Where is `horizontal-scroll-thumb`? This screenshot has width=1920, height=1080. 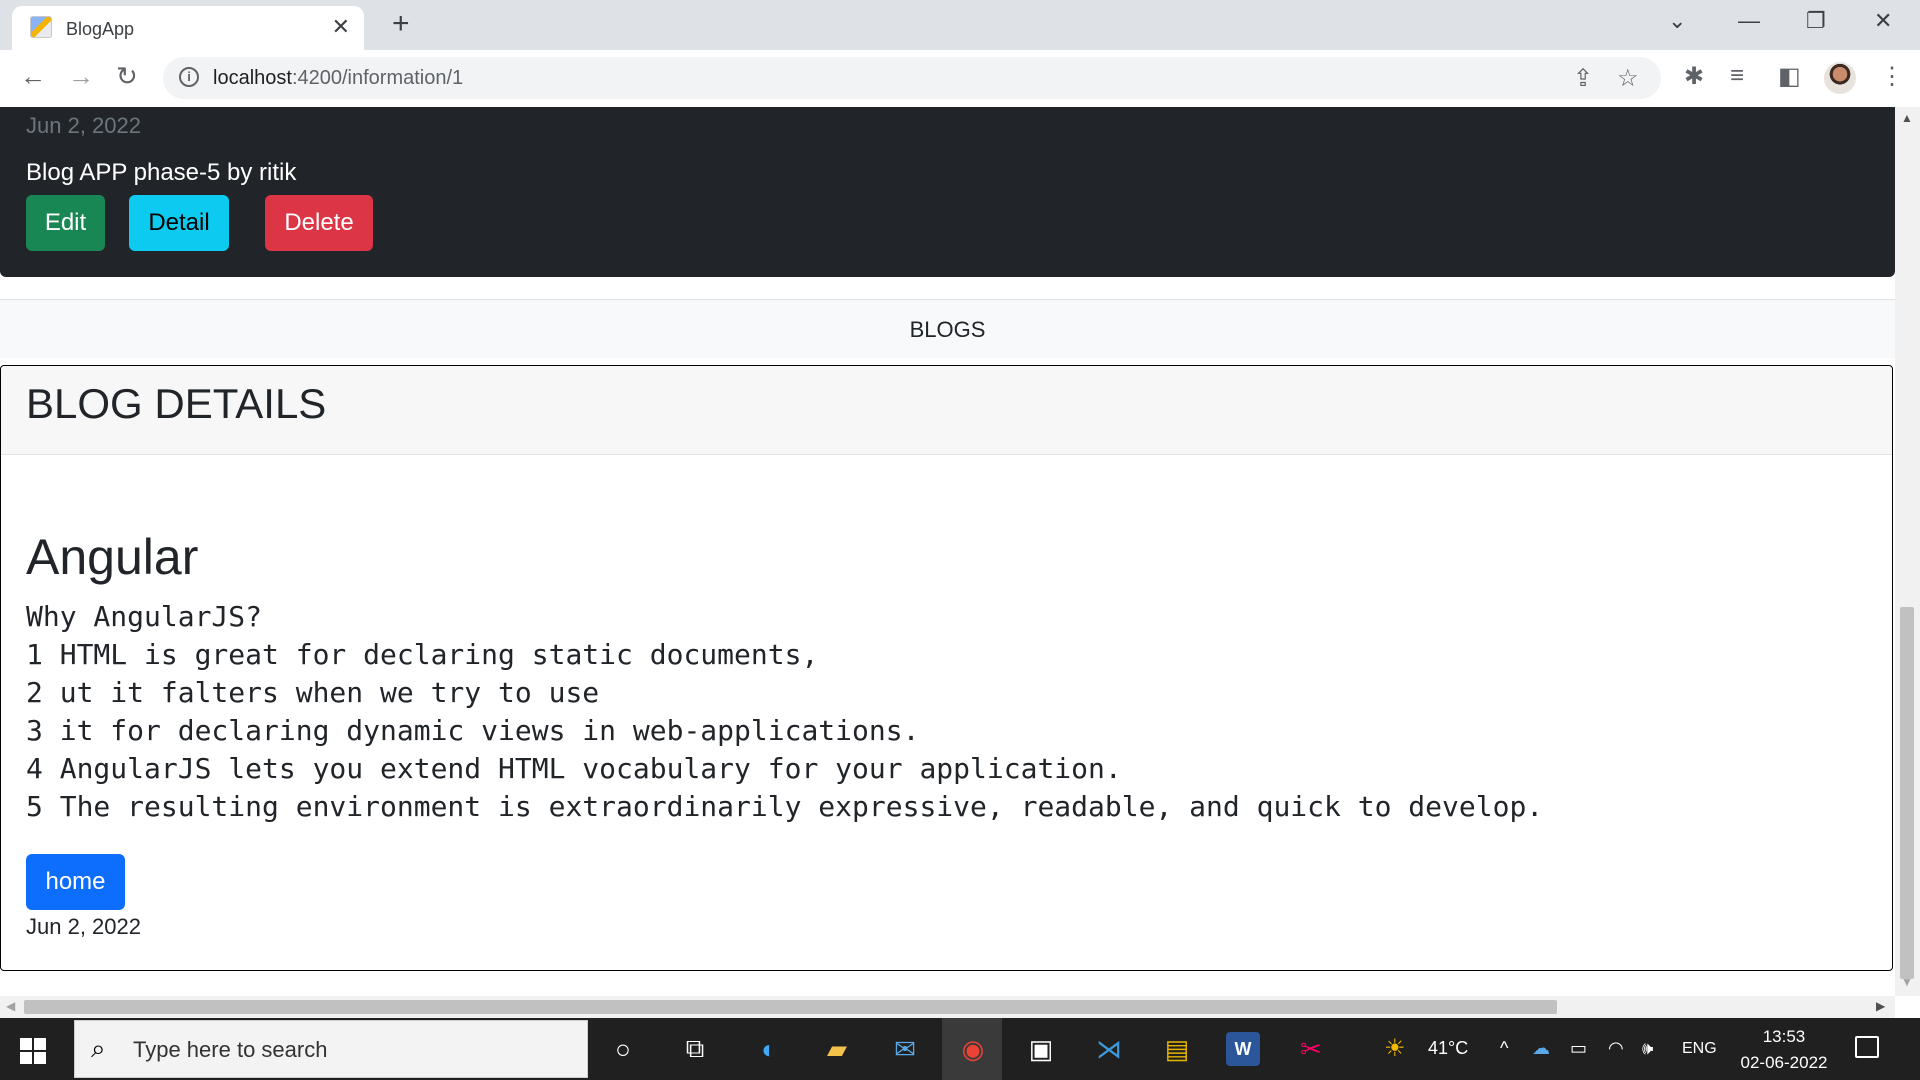 horizontal-scroll-thumb is located at coordinates (790, 1007).